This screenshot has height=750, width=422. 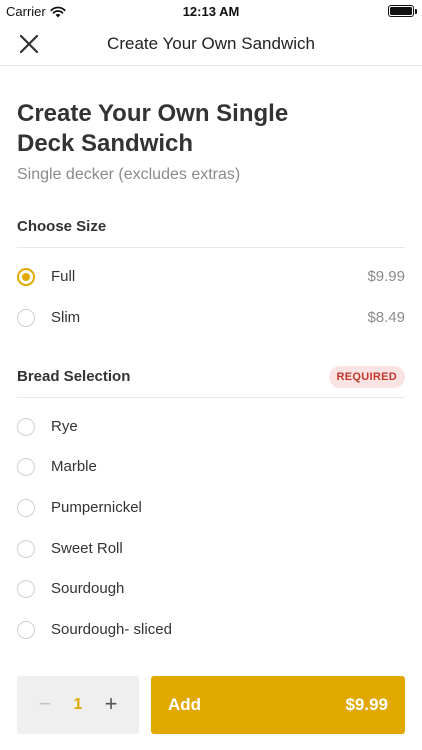 I want to click on bread-option-marble: Marble, so click(x=211, y=467).